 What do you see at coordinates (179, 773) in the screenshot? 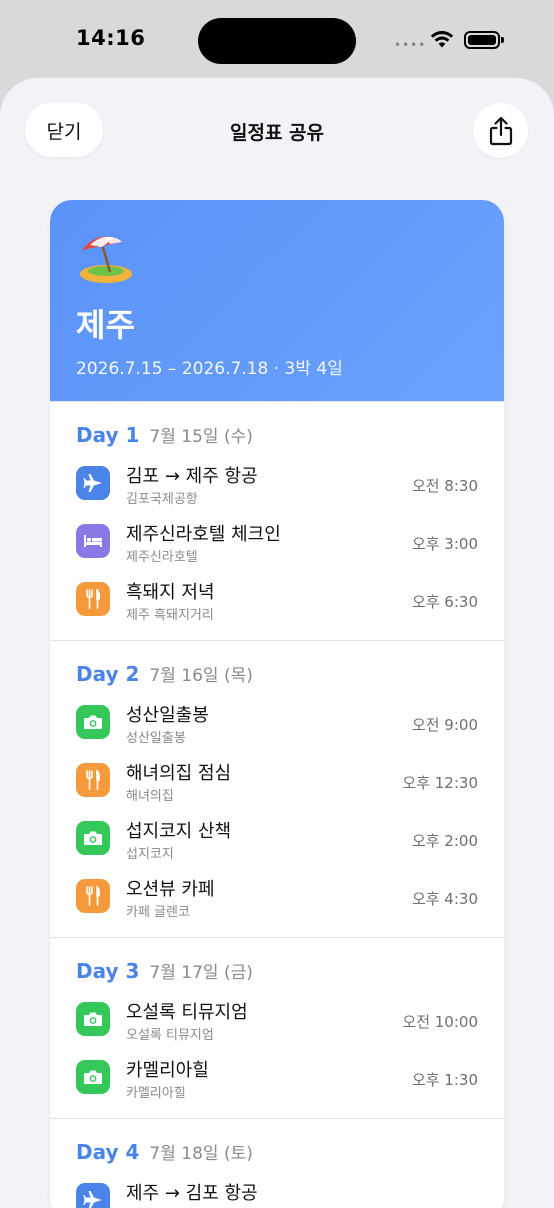
I see `item-title: 해녀의집 점심` at bounding box center [179, 773].